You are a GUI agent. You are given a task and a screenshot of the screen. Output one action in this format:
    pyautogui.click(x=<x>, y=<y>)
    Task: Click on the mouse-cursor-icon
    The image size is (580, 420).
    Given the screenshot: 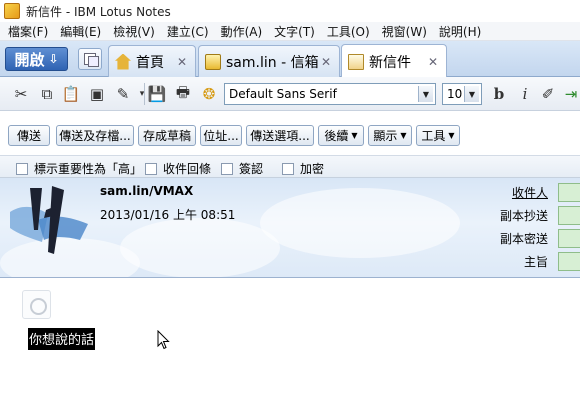 What is the action you would take?
    pyautogui.click(x=163, y=340)
    